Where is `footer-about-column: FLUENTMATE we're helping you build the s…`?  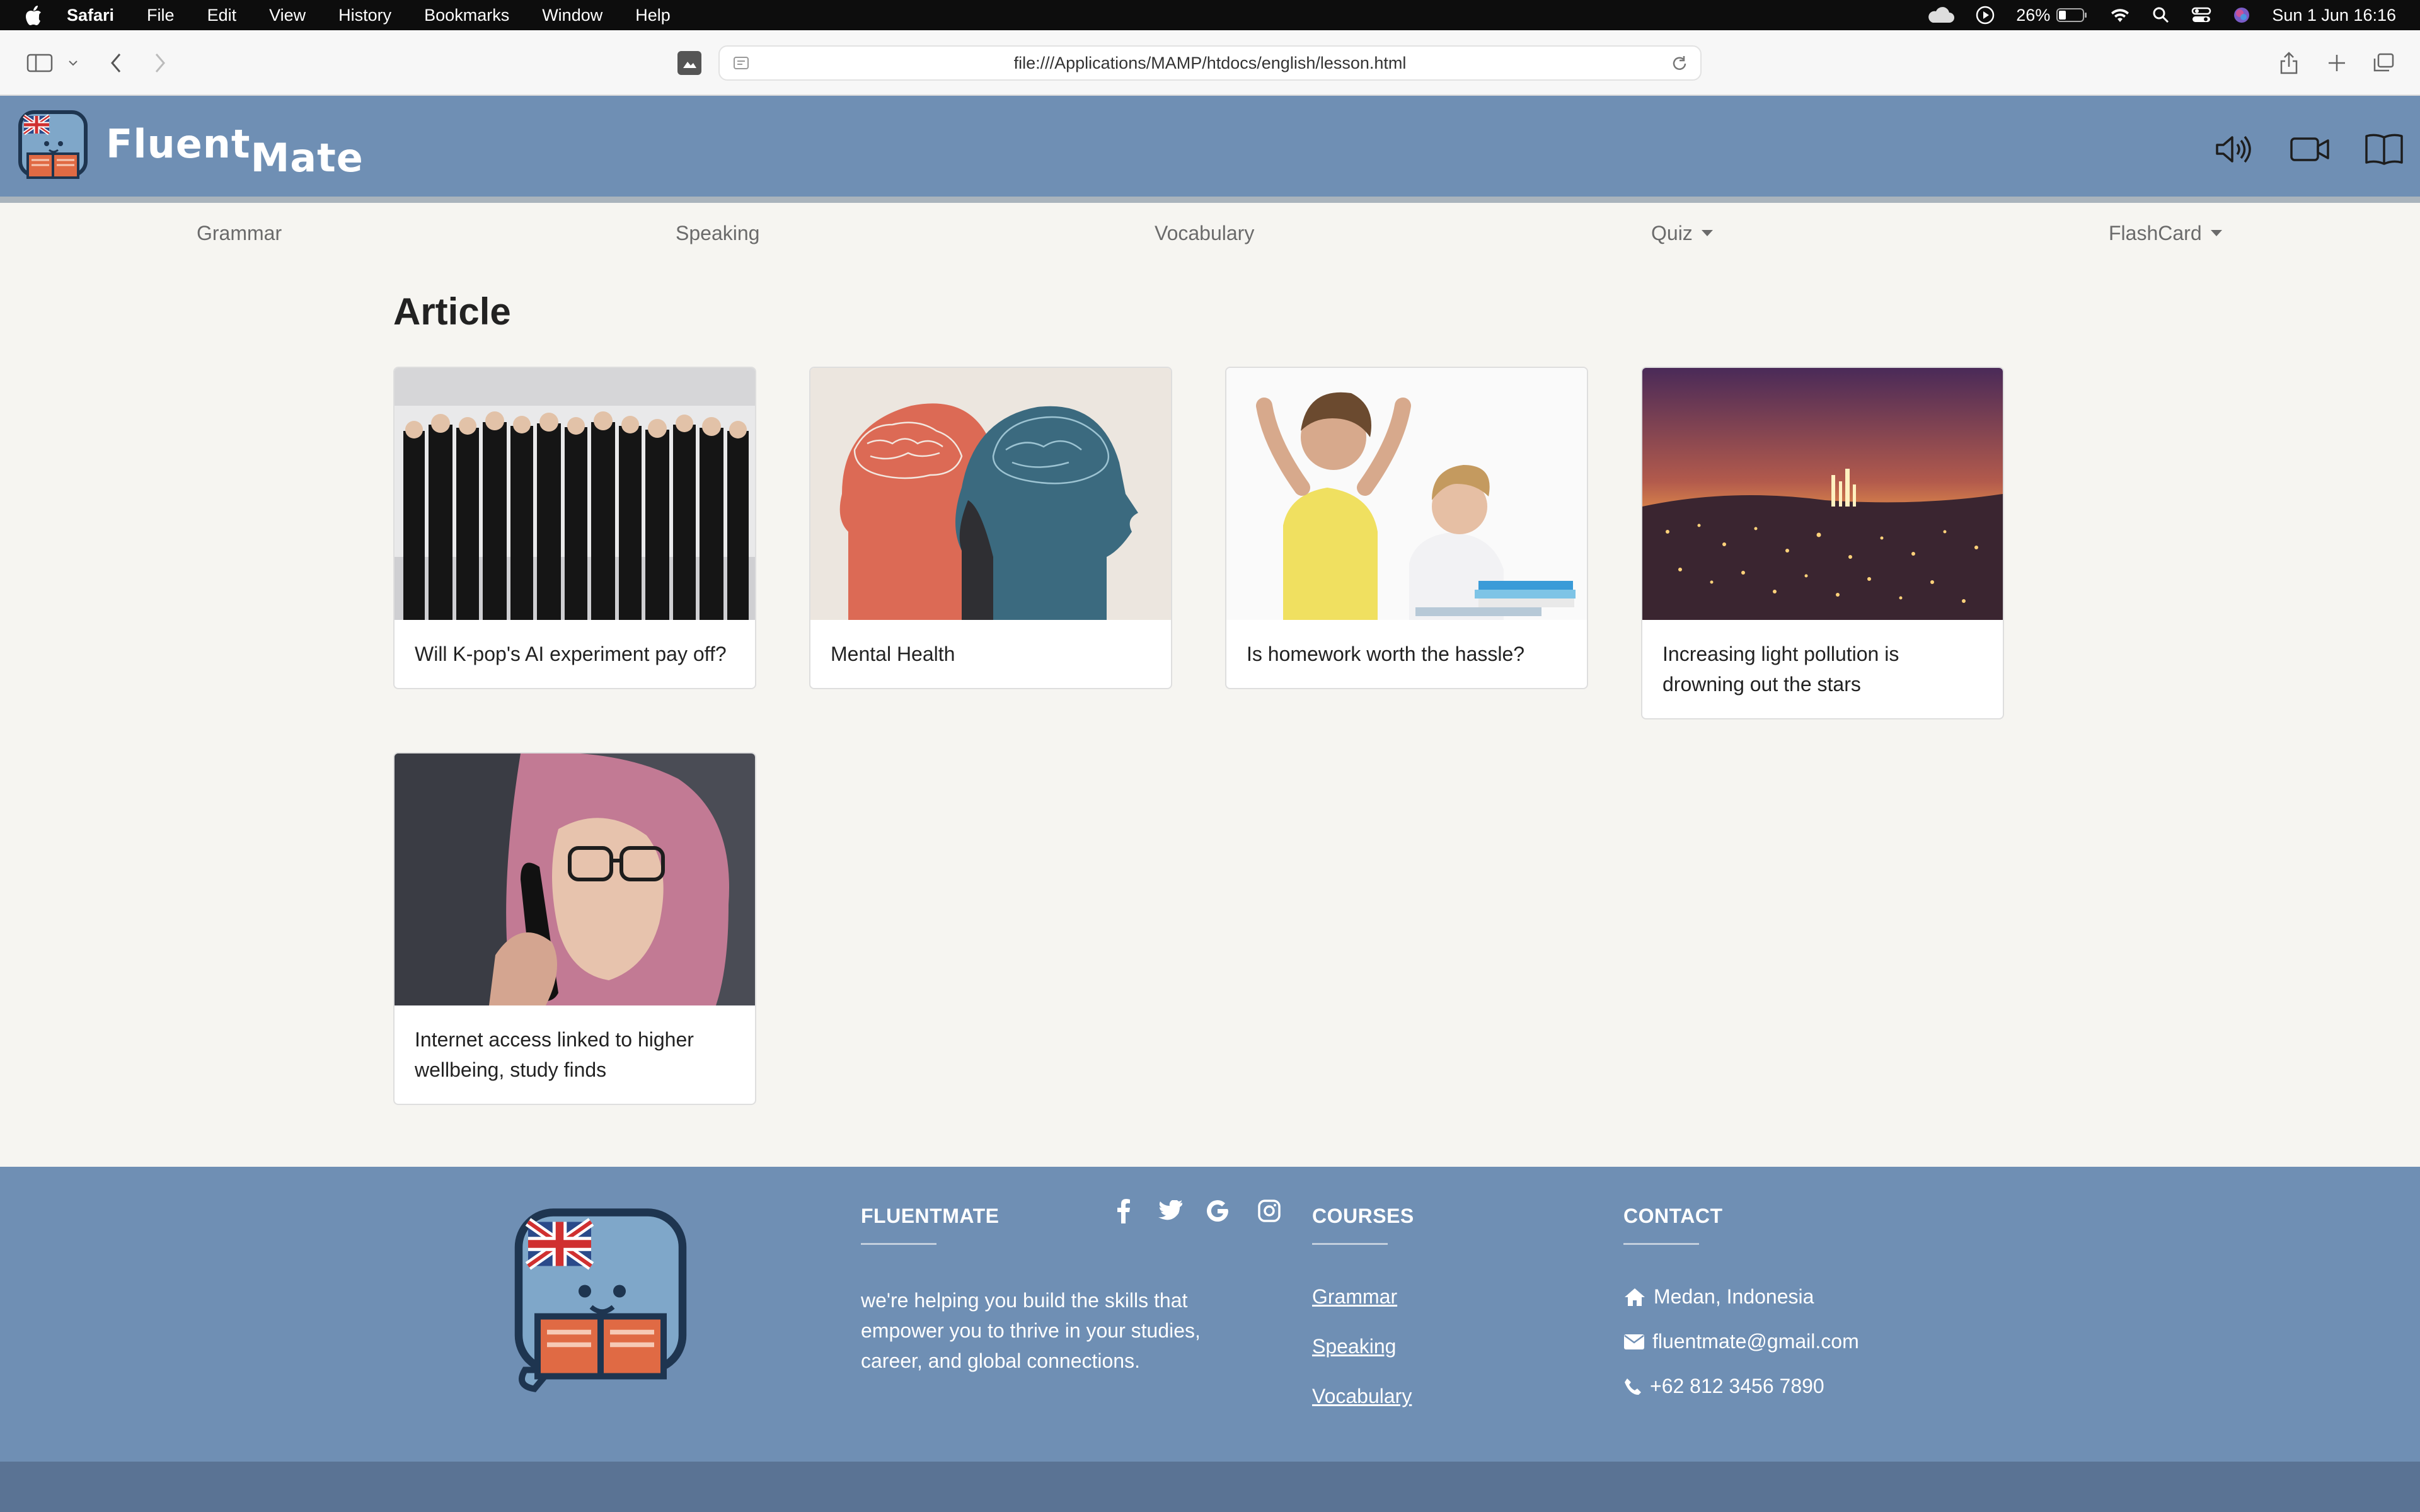
footer-about-column: FLUENTMATE we're helping you build the s… is located at coordinates (1050, 1290).